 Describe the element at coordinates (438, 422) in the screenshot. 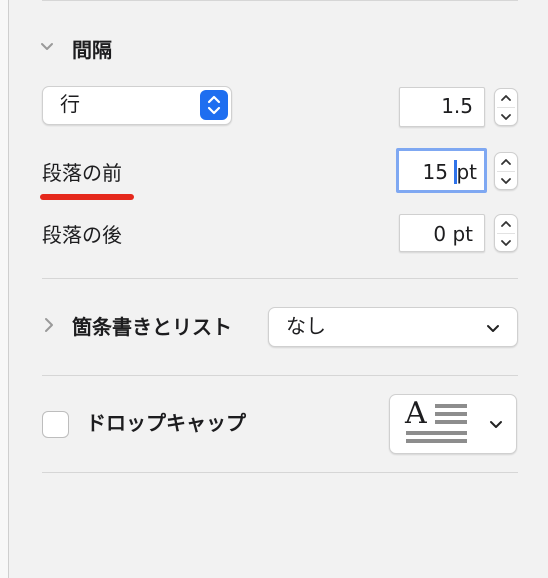

I see `dropcap-preview-icon: A` at that location.